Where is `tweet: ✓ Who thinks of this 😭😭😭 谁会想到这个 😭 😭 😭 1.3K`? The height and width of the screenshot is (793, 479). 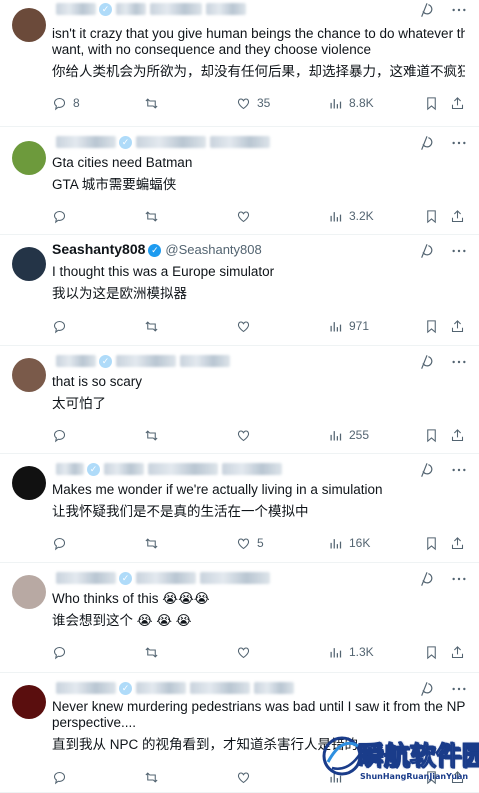 tweet: ✓ Who thinks of this 😭😭😭 谁会想到这个 😭 😭 😭 1.3K is located at coordinates (239, 618).